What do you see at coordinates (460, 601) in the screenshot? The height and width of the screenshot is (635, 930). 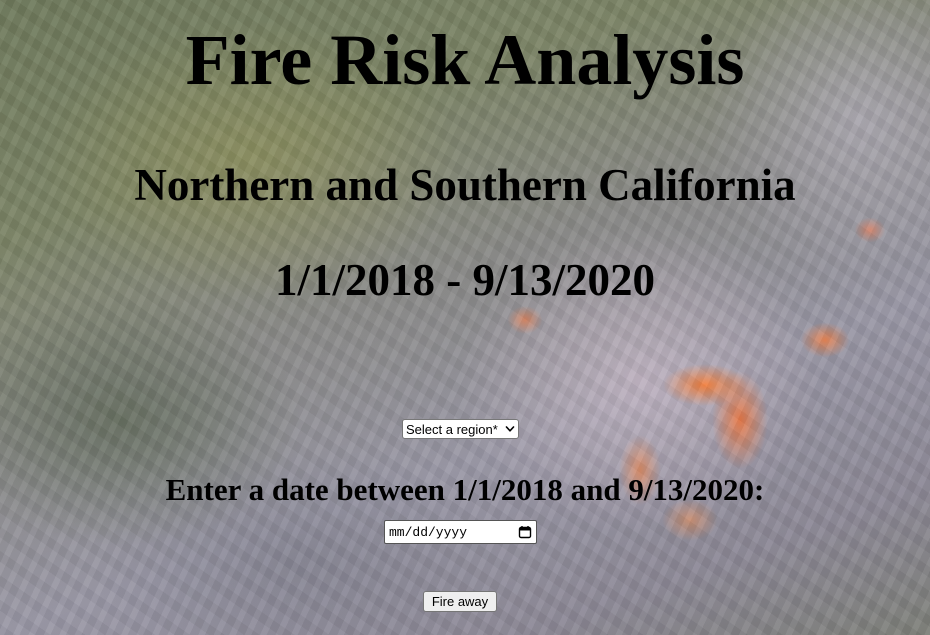 I see `fire-away-button: Fire away` at bounding box center [460, 601].